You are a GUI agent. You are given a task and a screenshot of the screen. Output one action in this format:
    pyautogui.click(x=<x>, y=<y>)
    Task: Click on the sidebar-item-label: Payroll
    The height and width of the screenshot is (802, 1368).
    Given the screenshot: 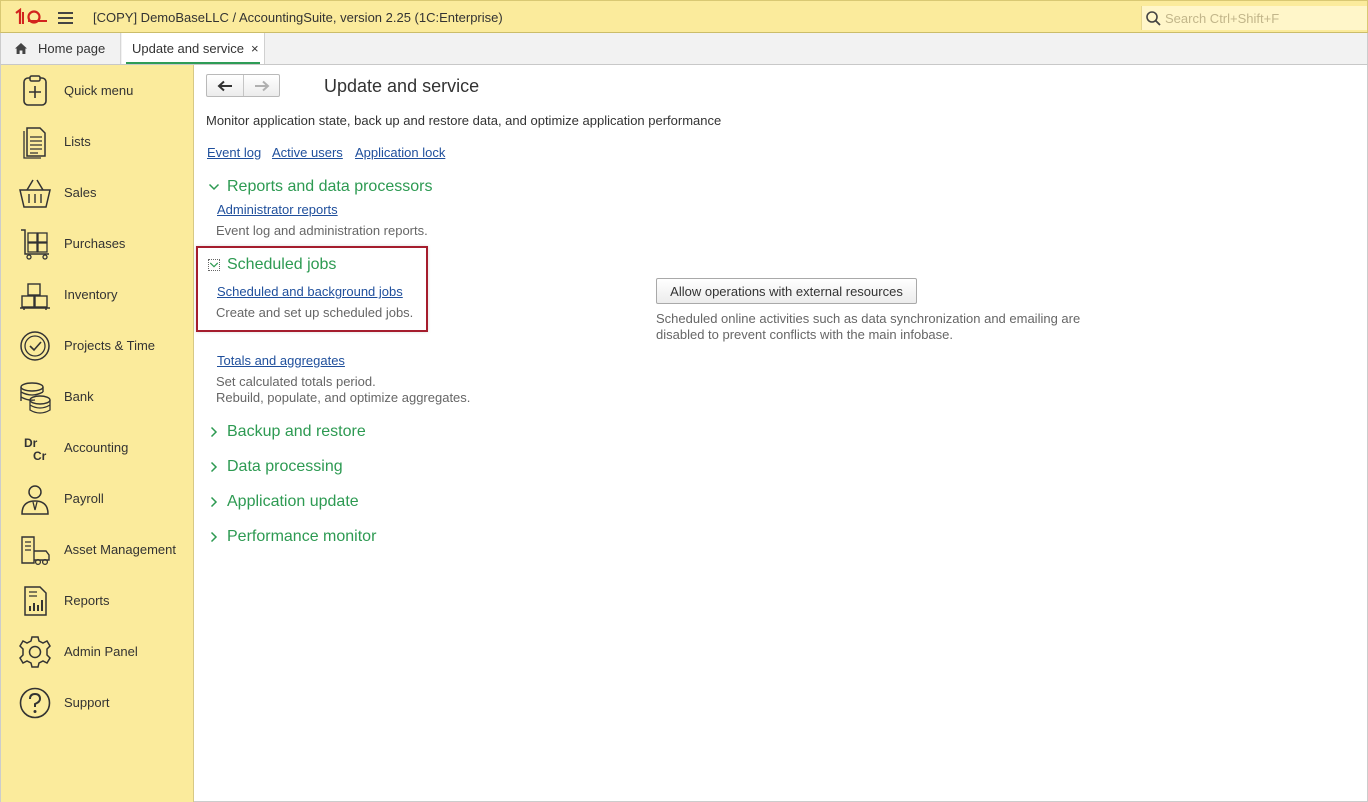 What is the action you would take?
    pyautogui.click(x=84, y=498)
    